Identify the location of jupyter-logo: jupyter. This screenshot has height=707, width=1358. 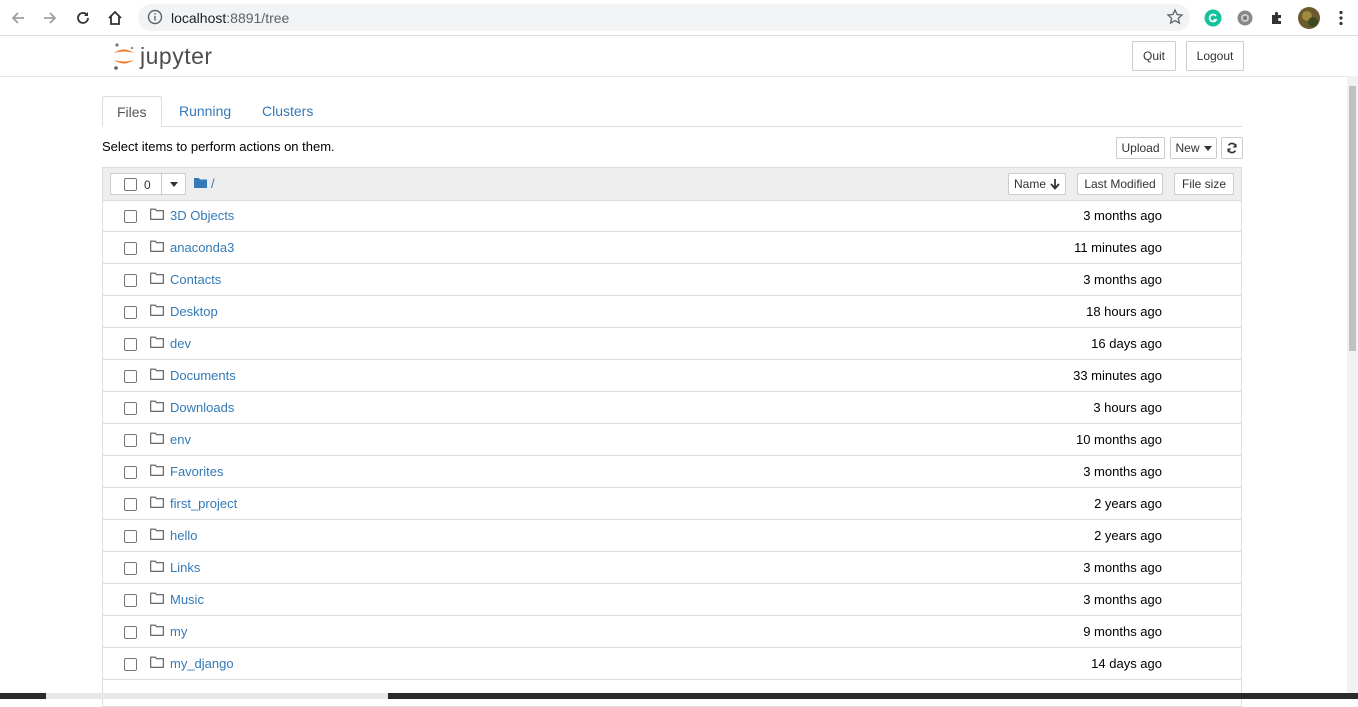
(162, 56).